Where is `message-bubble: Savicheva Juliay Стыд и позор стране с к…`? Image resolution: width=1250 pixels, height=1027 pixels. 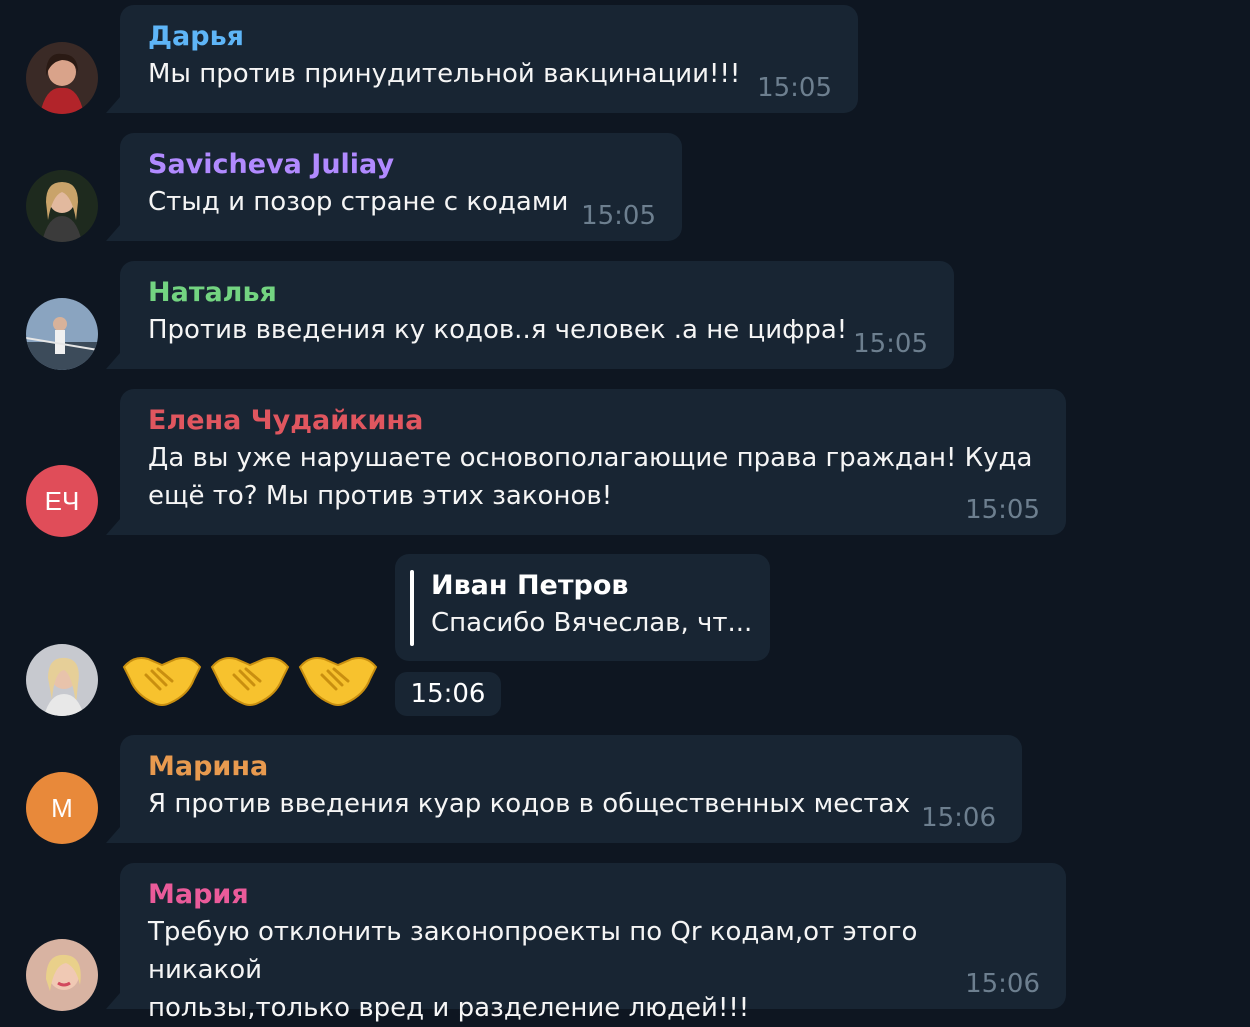 message-bubble: Savicheva Juliay Стыд и позор стране с к… is located at coordinates (401, 187).